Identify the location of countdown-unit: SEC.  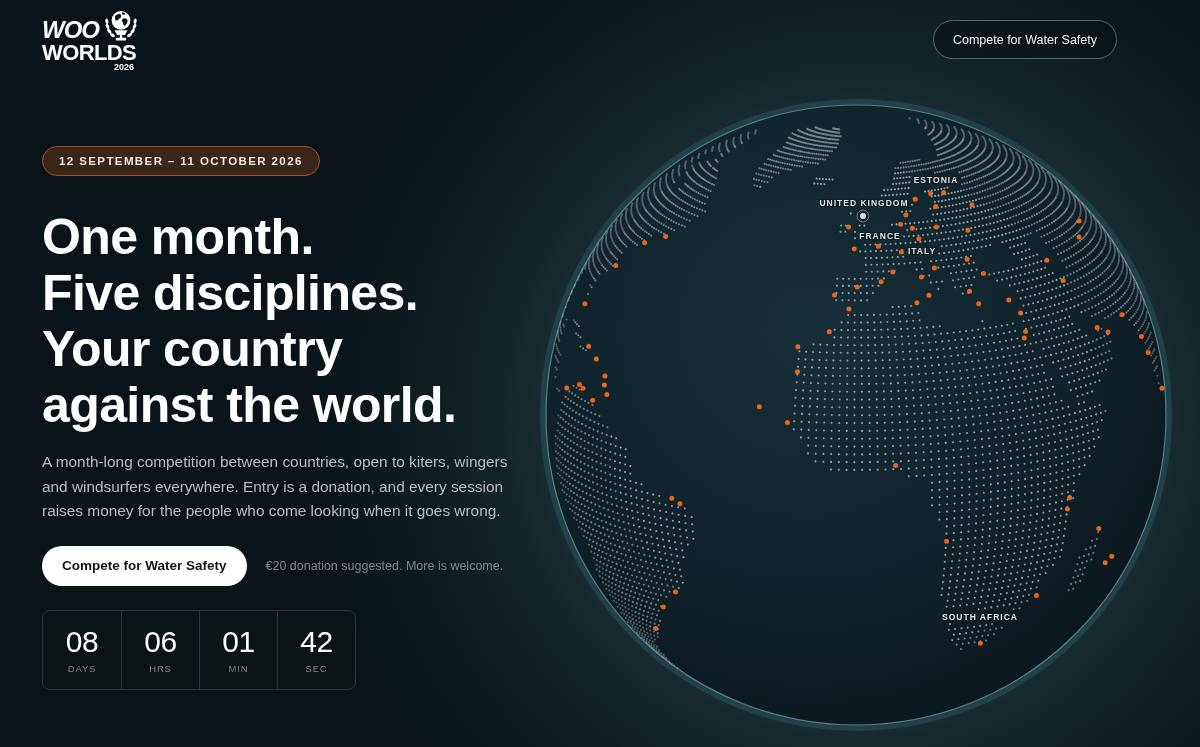
(316, 668).